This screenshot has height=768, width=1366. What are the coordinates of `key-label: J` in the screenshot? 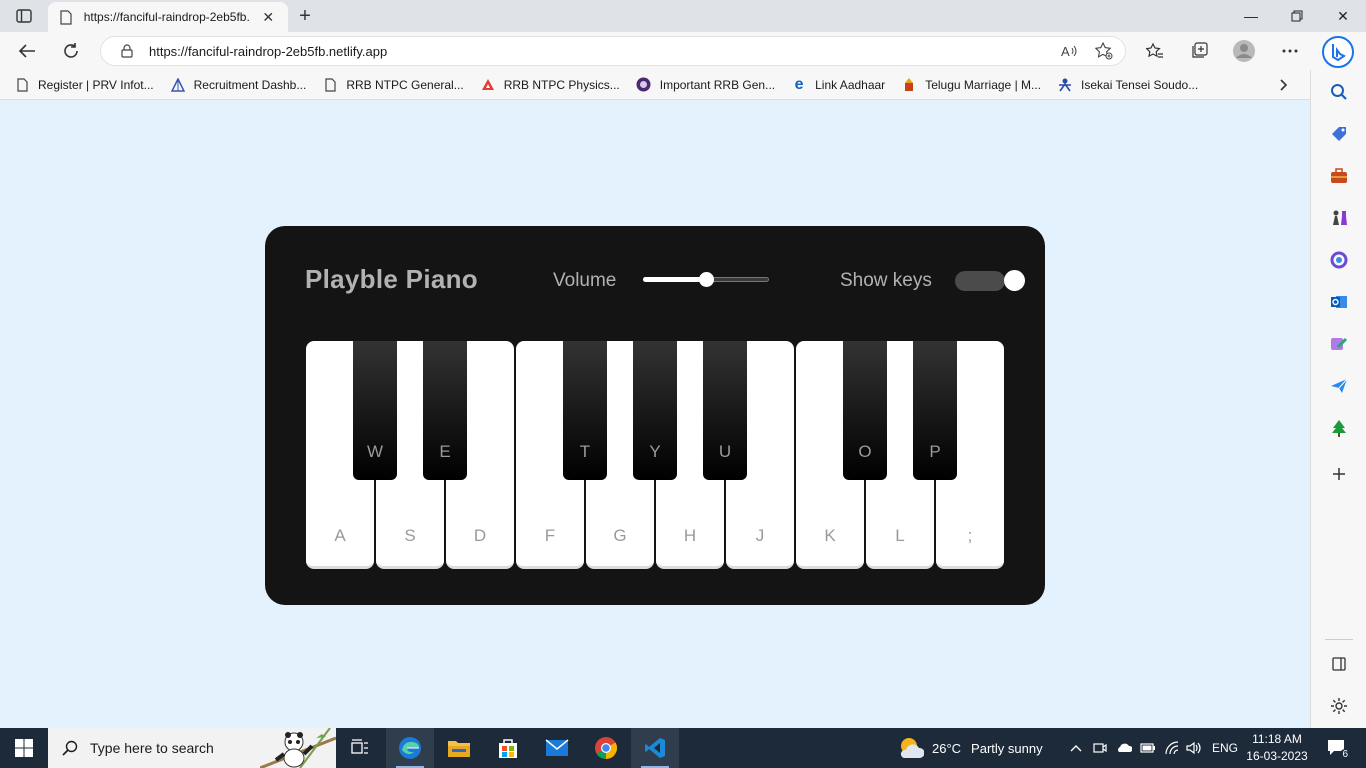 It's located at (760, 535).